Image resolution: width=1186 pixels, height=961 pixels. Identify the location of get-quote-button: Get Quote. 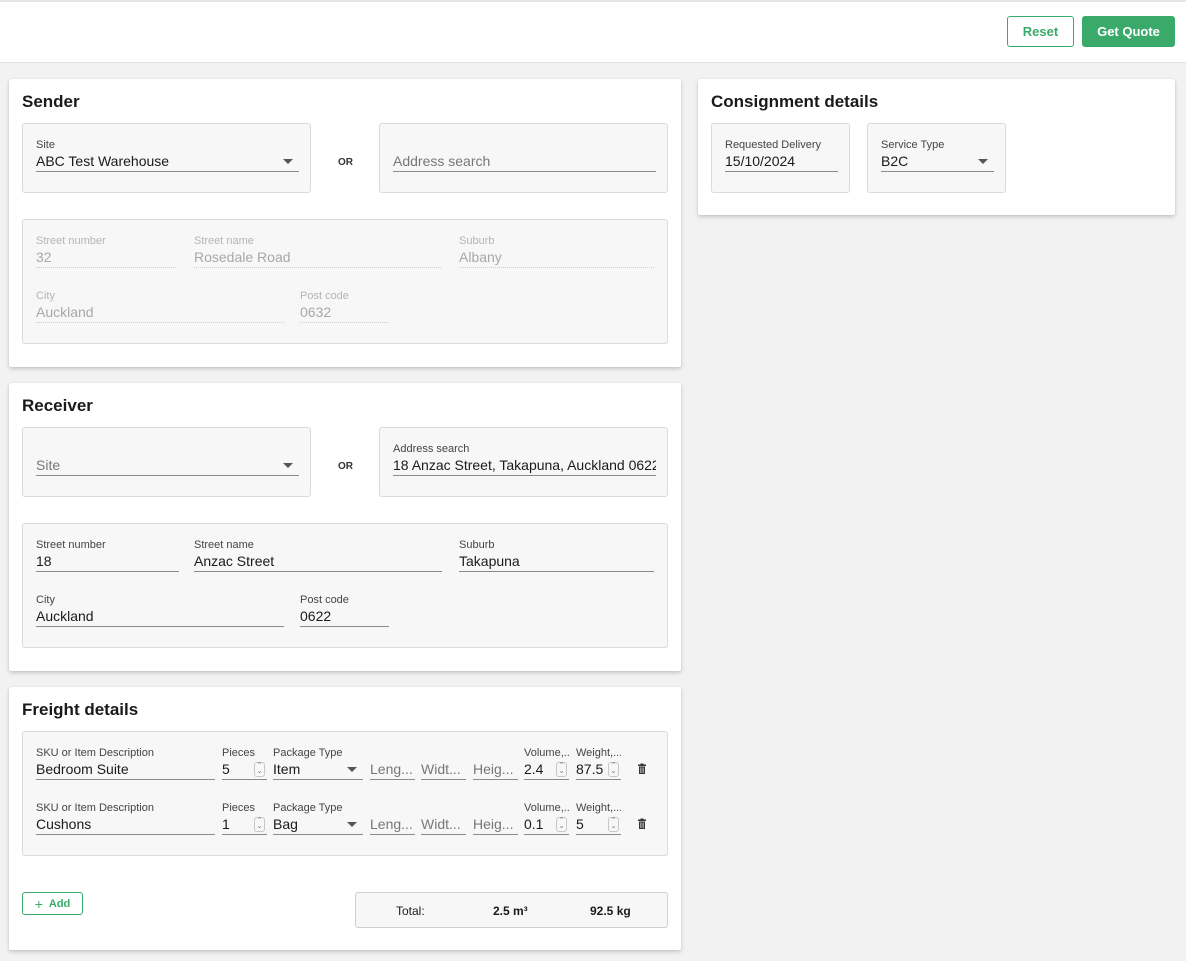
(1128, 31).